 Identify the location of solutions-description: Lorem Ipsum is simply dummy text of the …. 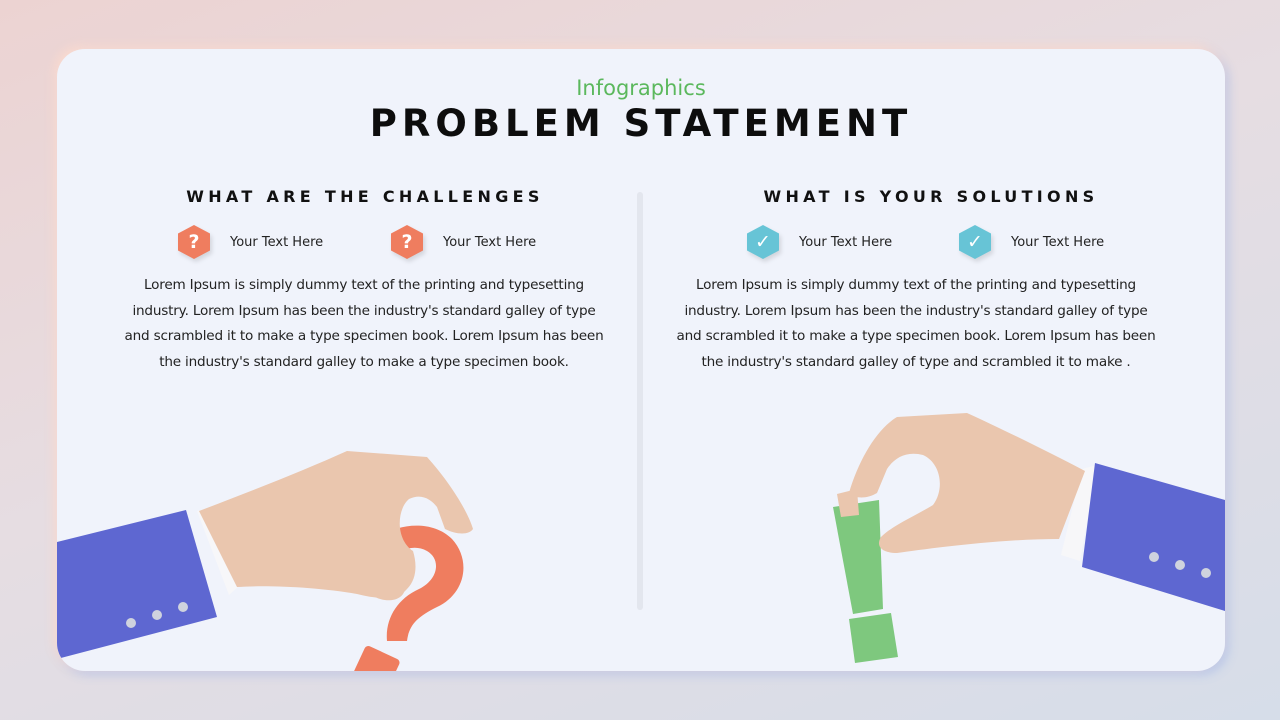
(916, 323).